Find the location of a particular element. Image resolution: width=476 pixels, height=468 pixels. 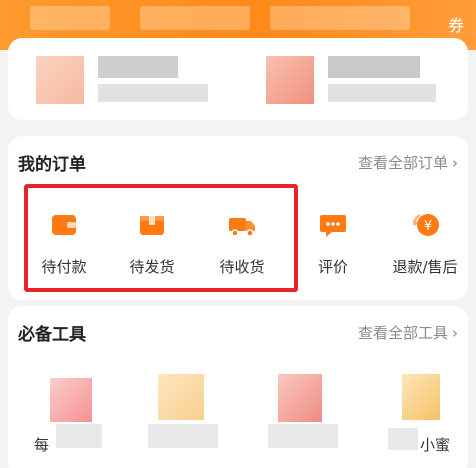

tool-item: 每 is located at coordinates (74, 419).